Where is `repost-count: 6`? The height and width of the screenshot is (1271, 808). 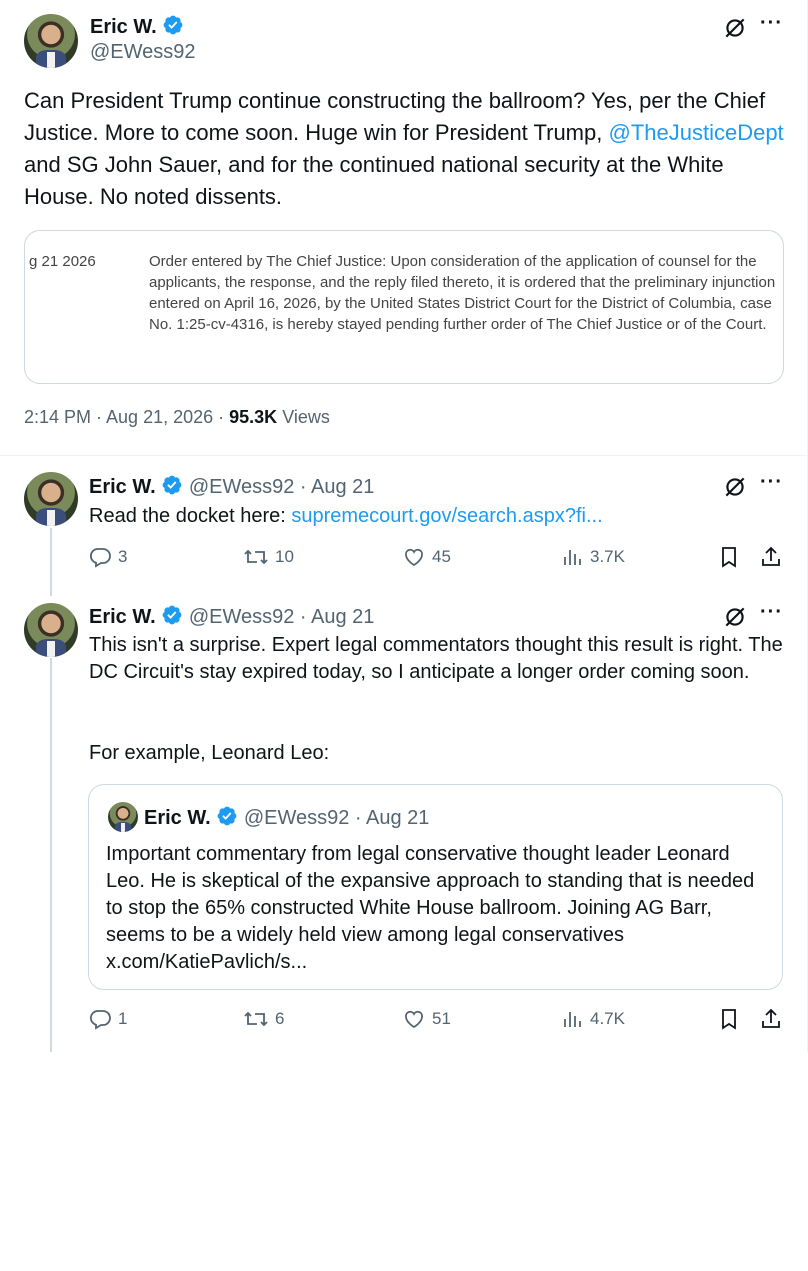
repost-count: 6 is located at coordinates (280, 1018).